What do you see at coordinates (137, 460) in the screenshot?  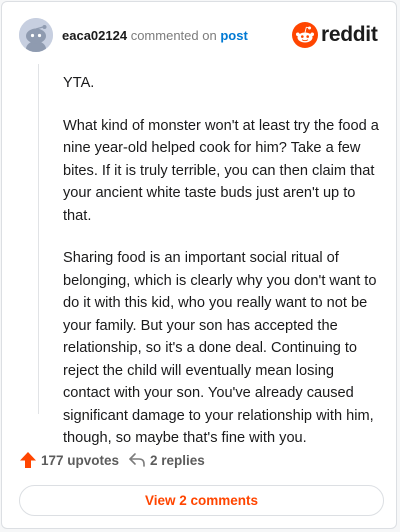 I see `reply-arrow-icon` at bounding box center [137, 460].